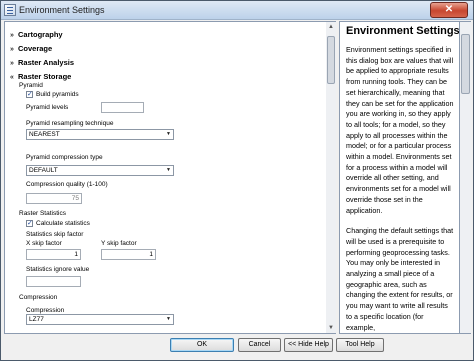 The height and width of the screenshot is (361, 474). Describe the element at coordinates (331, 60) in the screenshot. I see `settings-scrollbar-thumb` at that location.